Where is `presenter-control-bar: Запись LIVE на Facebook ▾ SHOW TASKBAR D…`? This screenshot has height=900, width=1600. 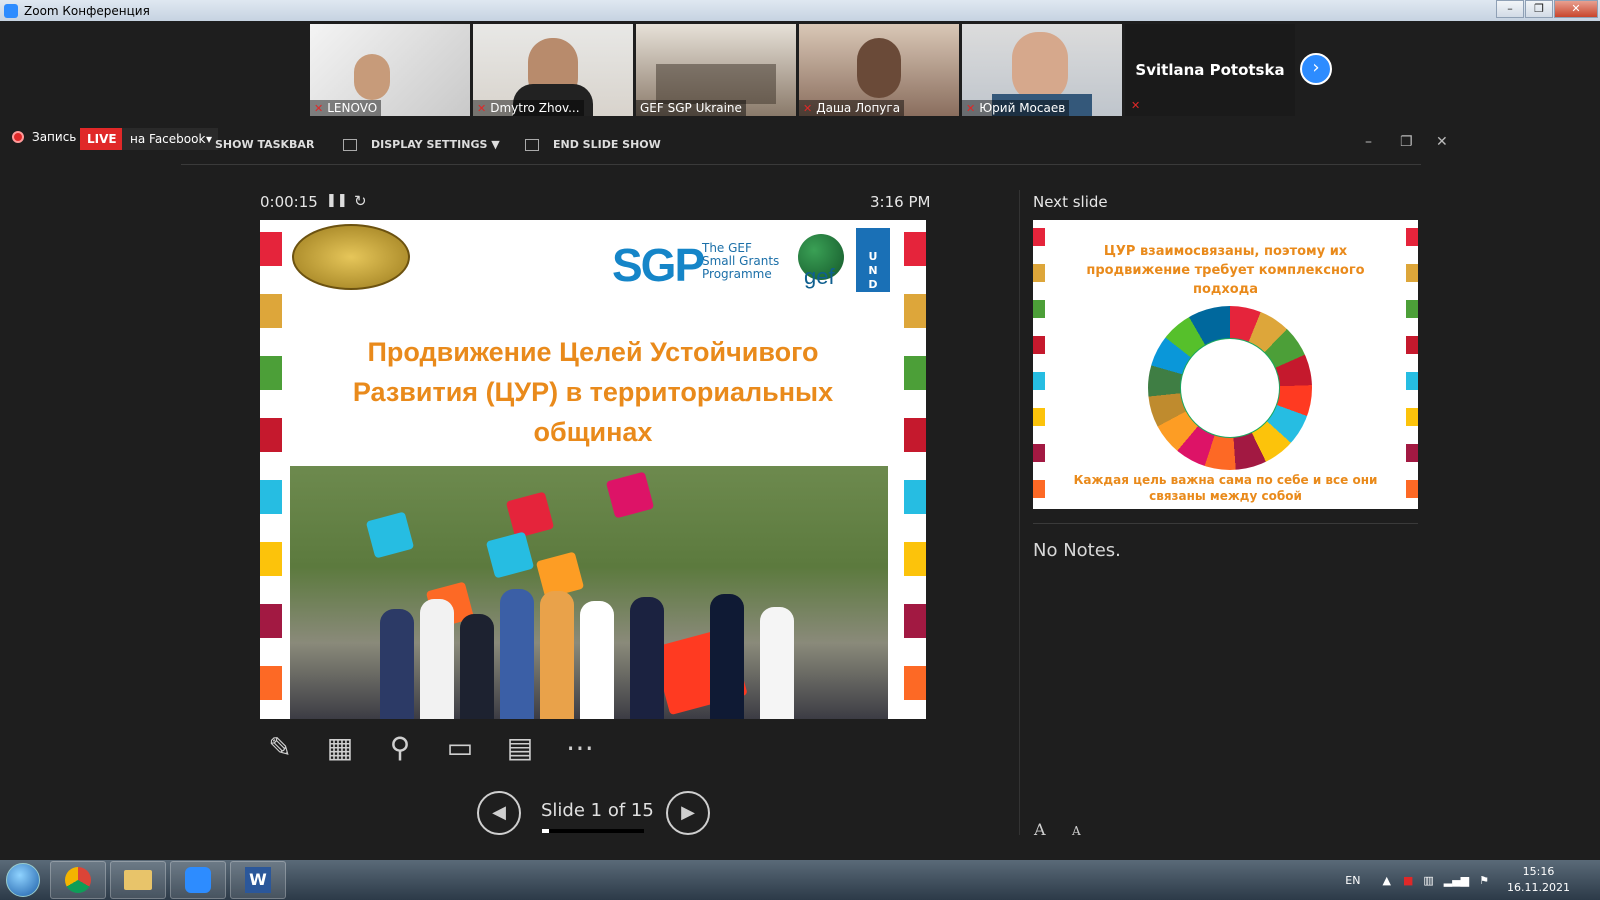 presenter-control-bar: Запись LIVE на Facebook ▾ SHOW TASKBAR D… is located at coordinates (800, 144).